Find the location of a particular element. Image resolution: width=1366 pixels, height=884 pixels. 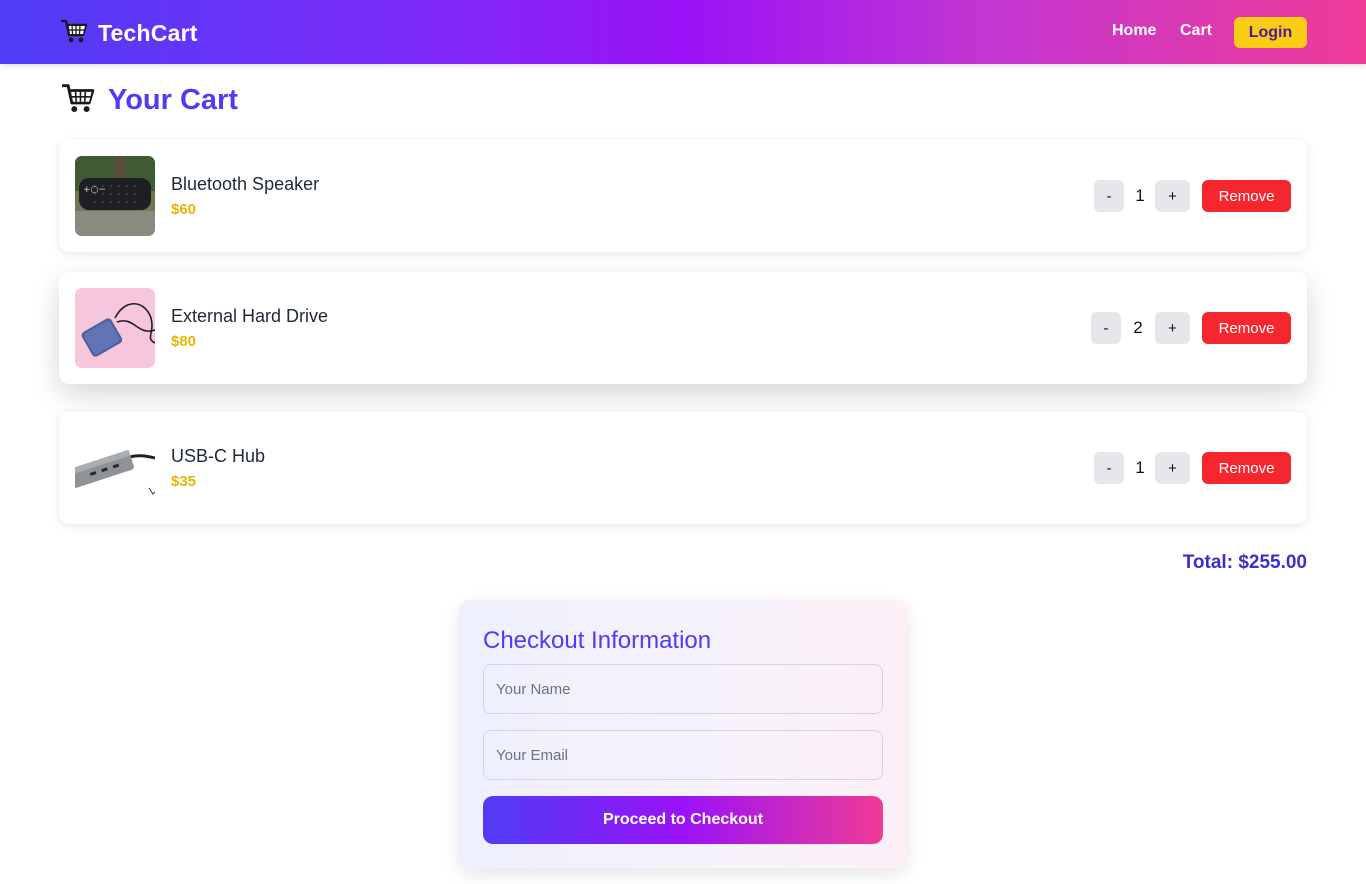

cart-total: Total: $255.00 is located at coordinates (1244, 562).